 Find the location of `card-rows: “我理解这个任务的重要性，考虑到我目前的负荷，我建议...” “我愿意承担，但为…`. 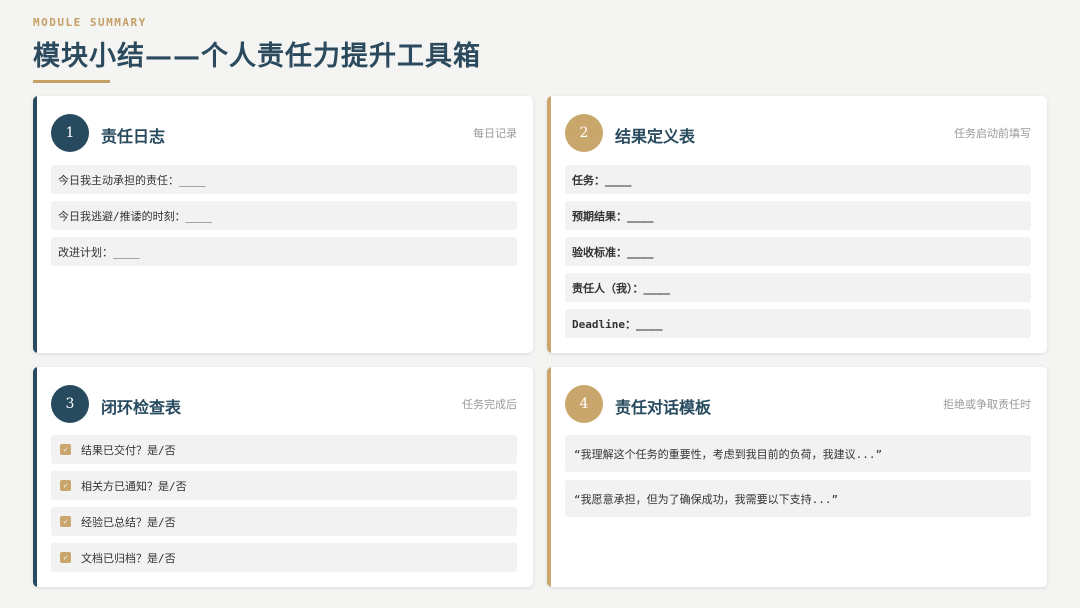

card-rows: “我理解这个任务的重要性，考虑到我目前的负荷，我建议...” “我愿意承担，但为… is located at coordinates (798, 480).